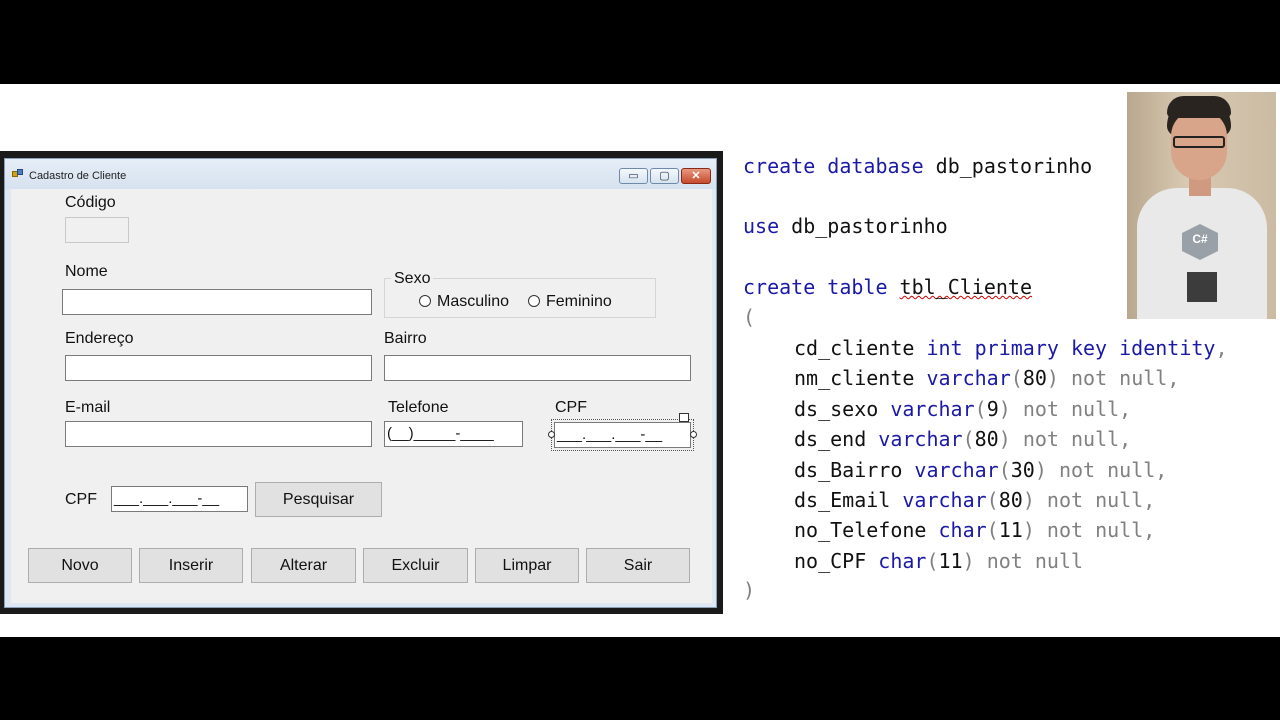 The image size is (1280, 720). What do you see at coordinates (1022, 470) in the screenshot?
I see `code-column-size: 30` at bounding box center [1022, 470].